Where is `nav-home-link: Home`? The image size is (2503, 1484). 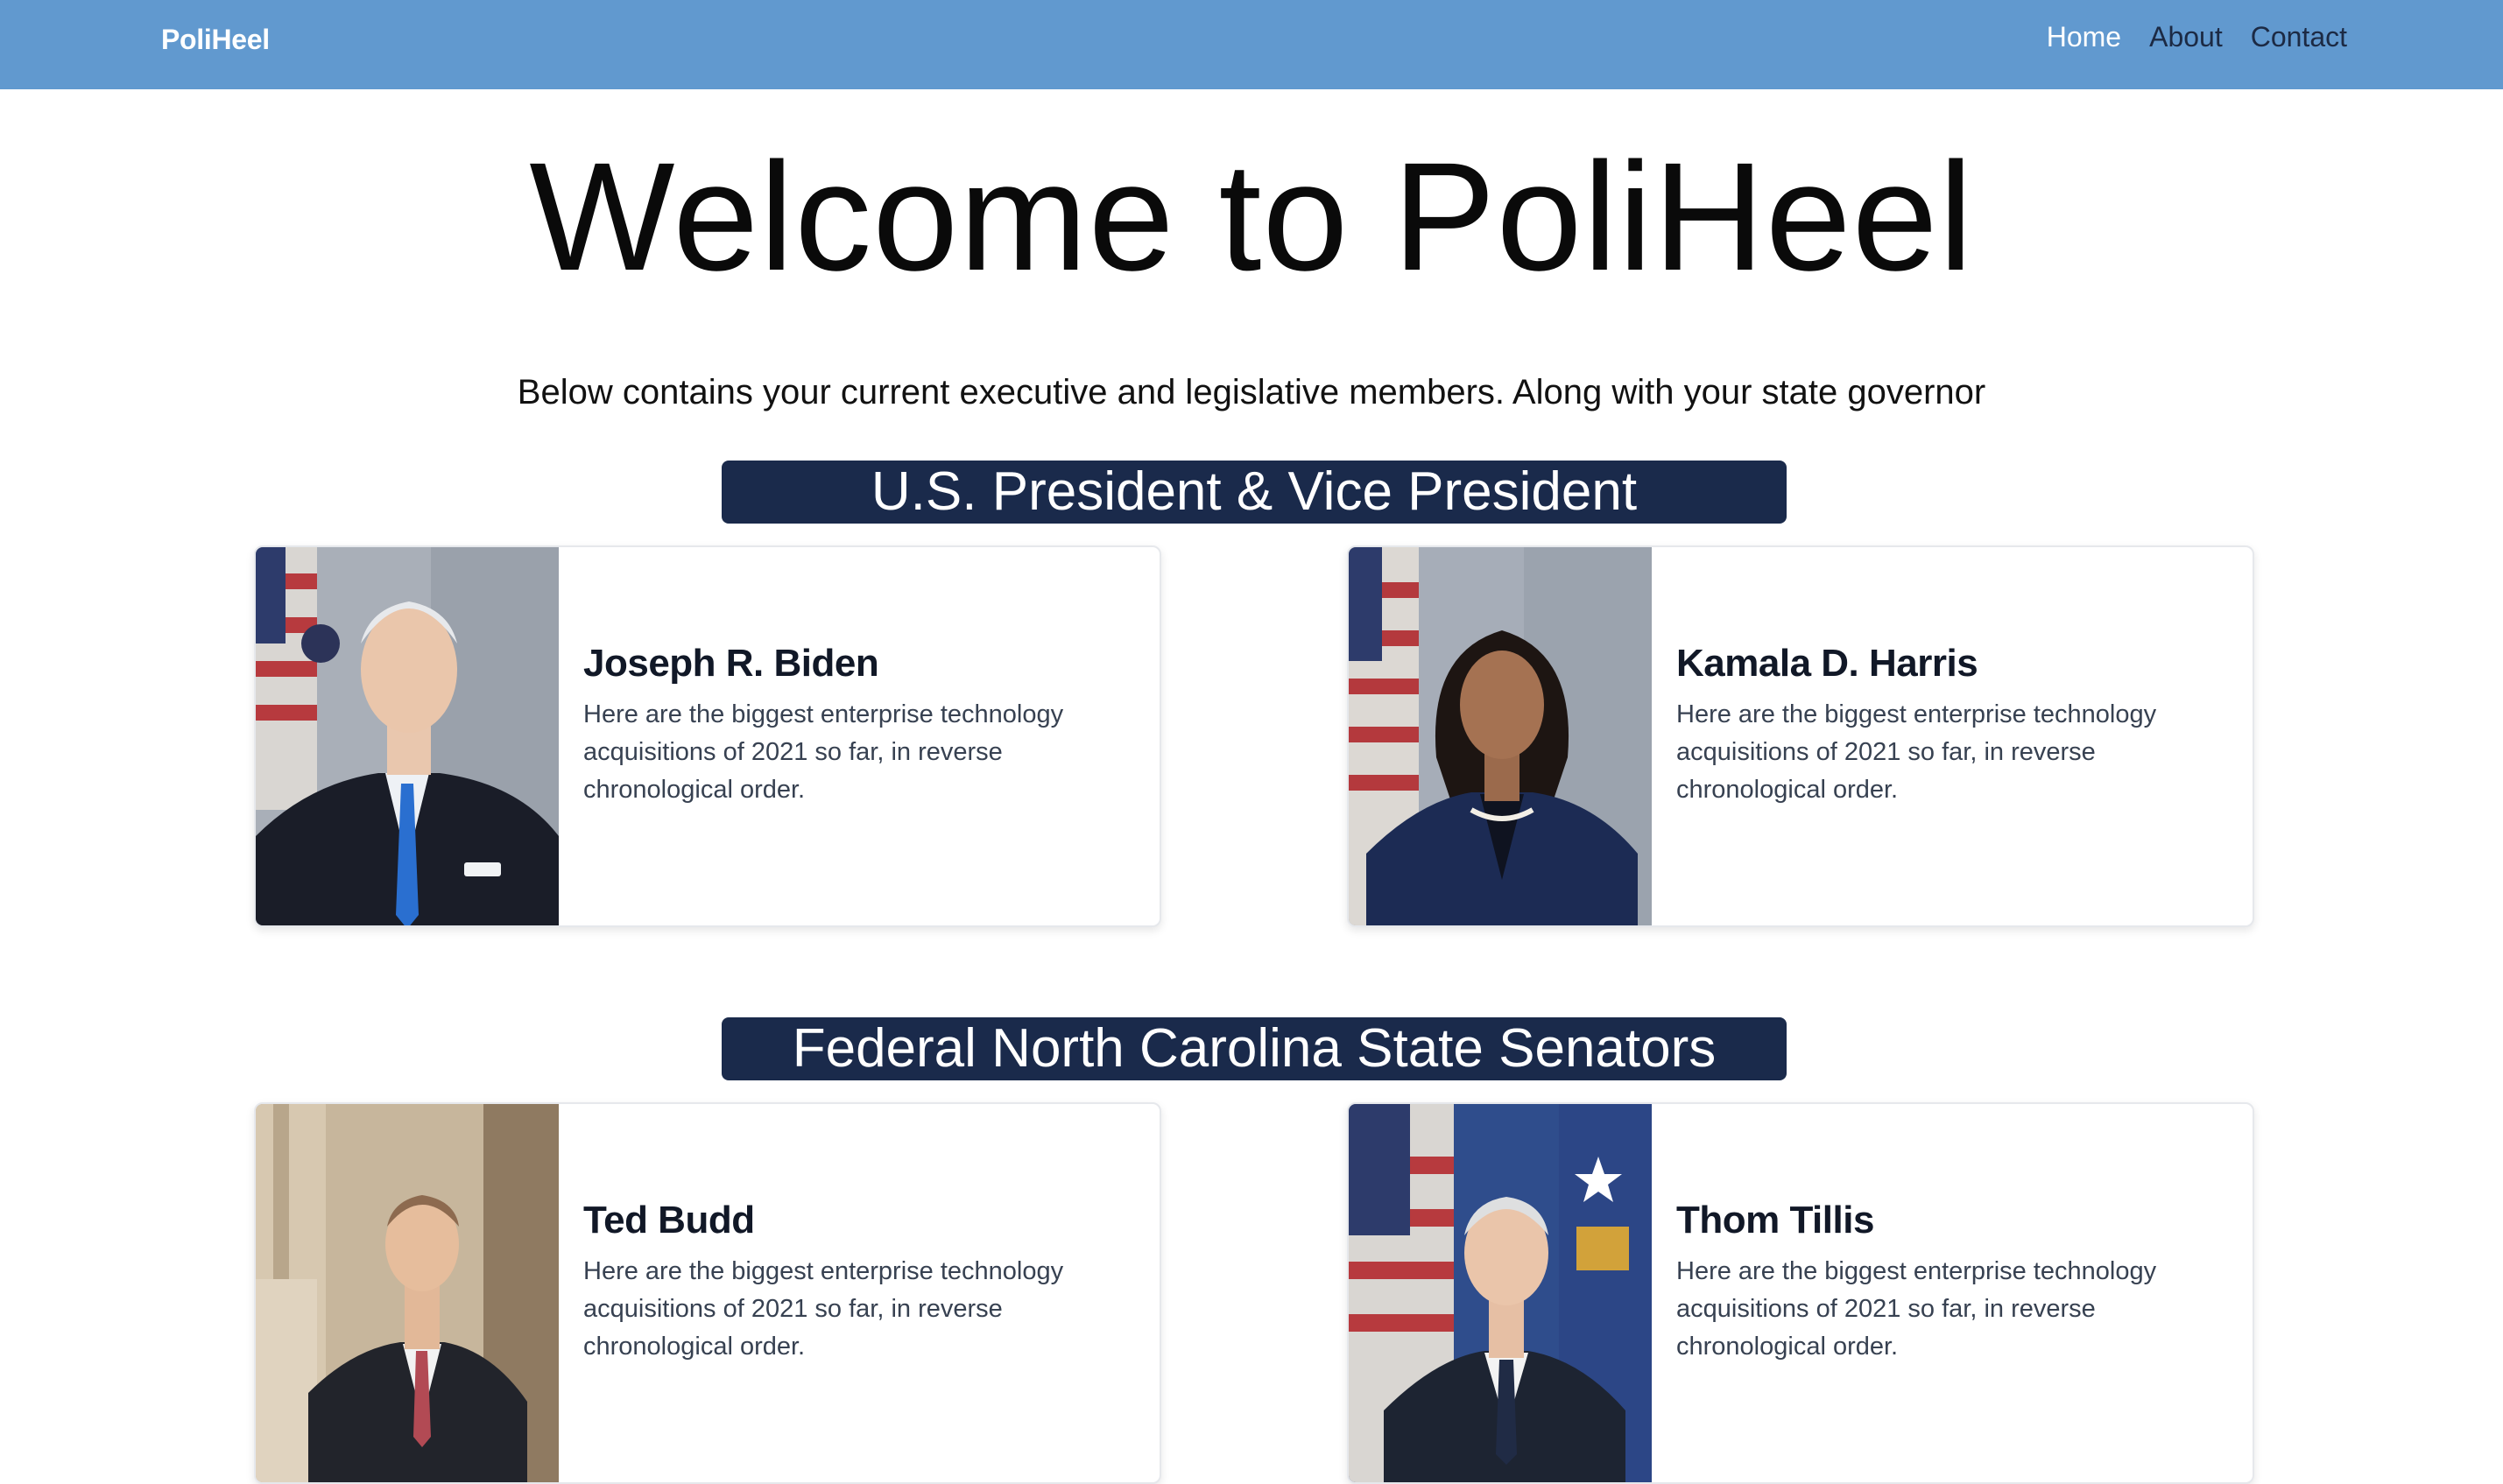
nav-home-link: Home is located at coordinates (2084, 37).